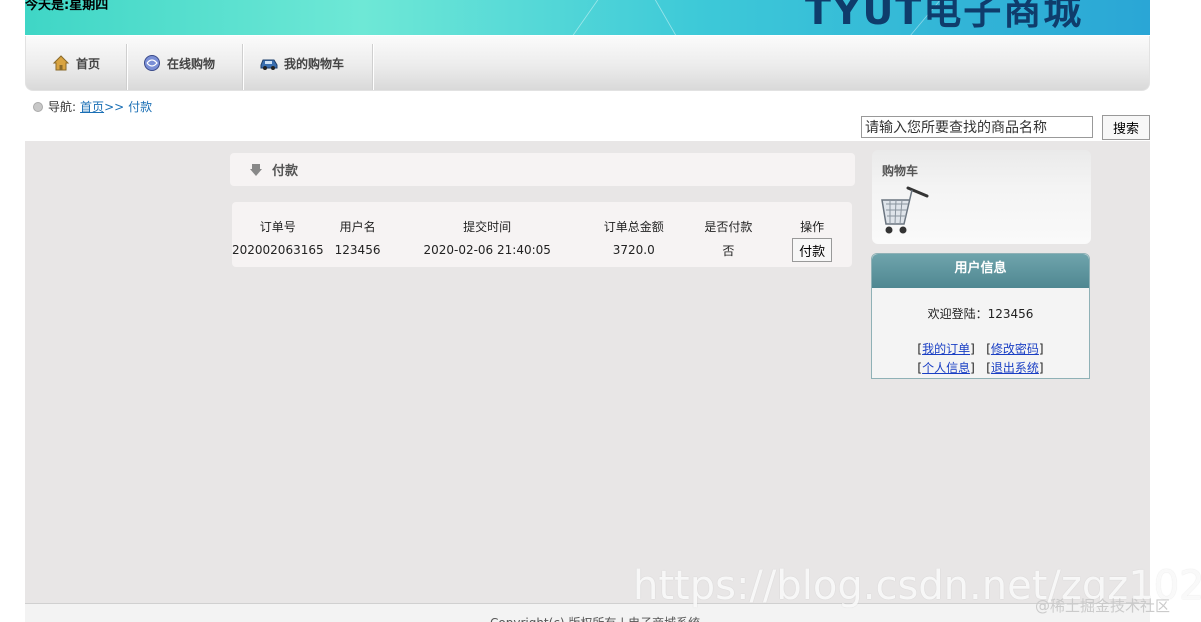  What do you see at coordinates (487, 250) in the screenshot?
I see `cell-submit-time: 2020-02-06 21:40:05` at bounding box center [487, 250].